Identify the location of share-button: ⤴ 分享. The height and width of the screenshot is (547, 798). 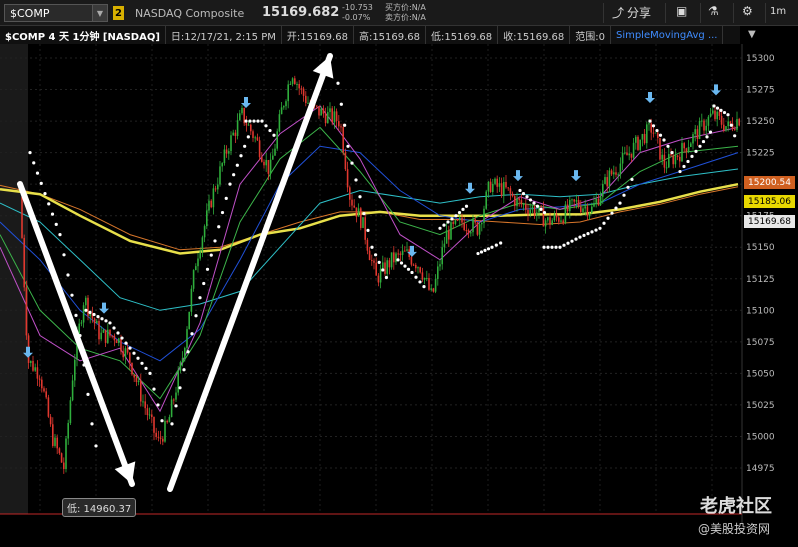
(631, 12).